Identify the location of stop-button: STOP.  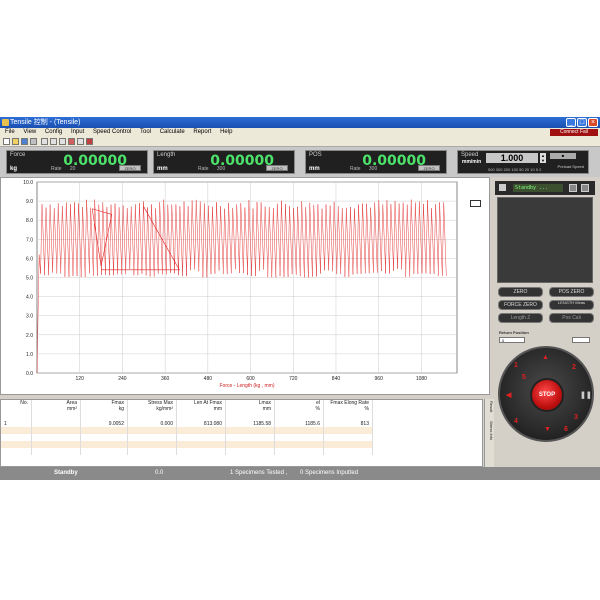
(547, 395).